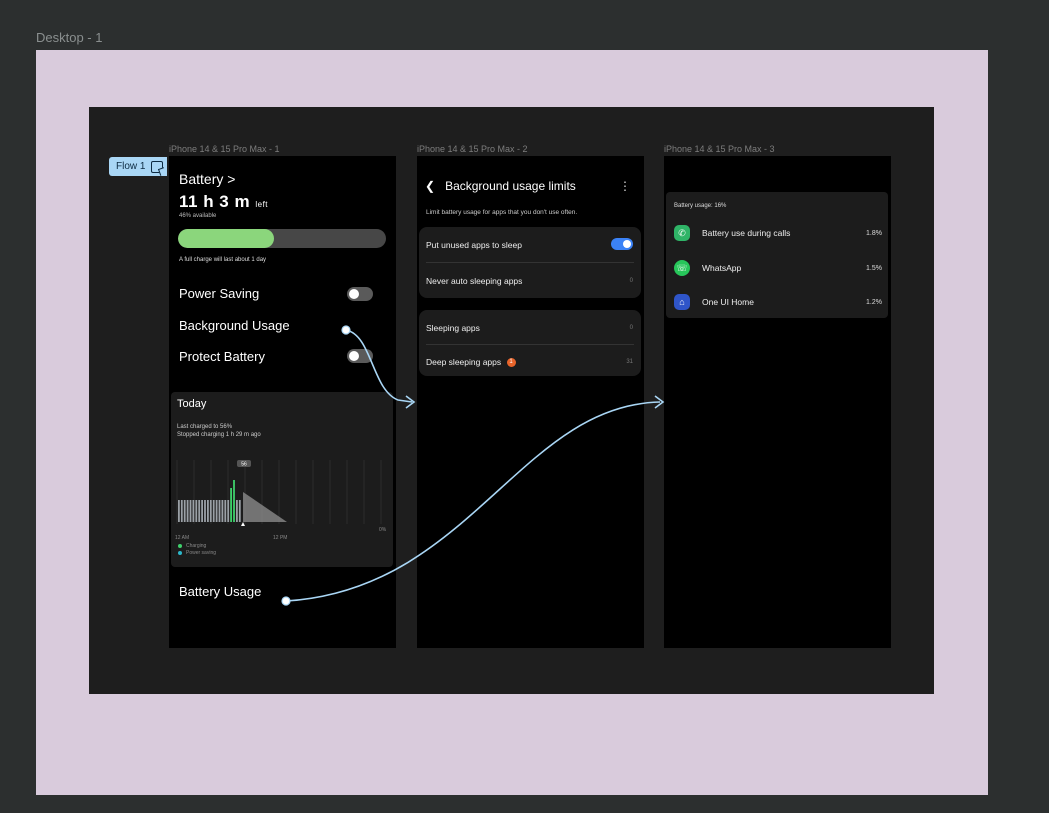 The width and height of the screenshot is (1049, 813). I want to click on frame-label-3: iPhone 14 & 15 Pro Max - 3, so click(719, 149).